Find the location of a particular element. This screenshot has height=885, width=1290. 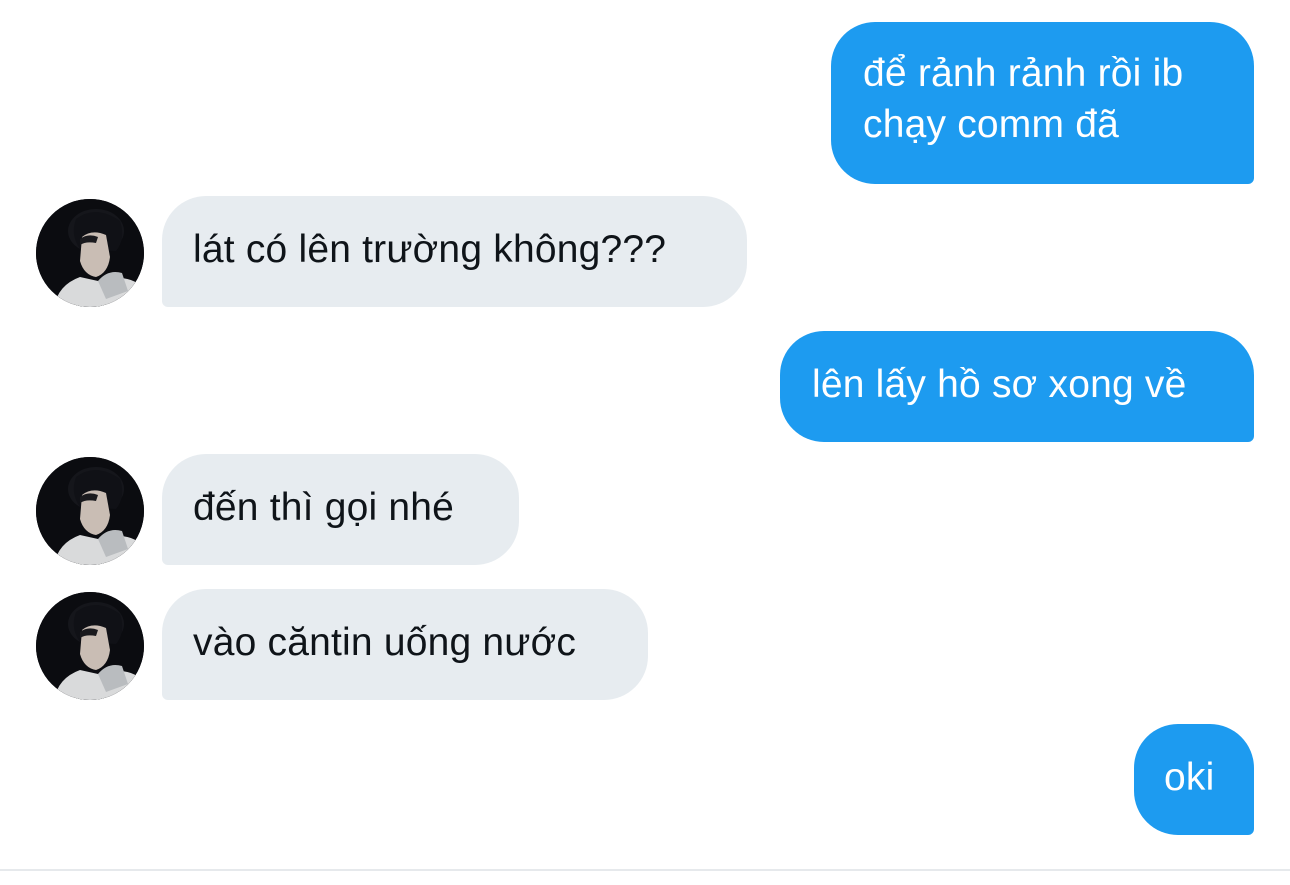

message-bubble-outgoing: lên lấy hồ sơ xong về is located at coordinates (1017, 386).